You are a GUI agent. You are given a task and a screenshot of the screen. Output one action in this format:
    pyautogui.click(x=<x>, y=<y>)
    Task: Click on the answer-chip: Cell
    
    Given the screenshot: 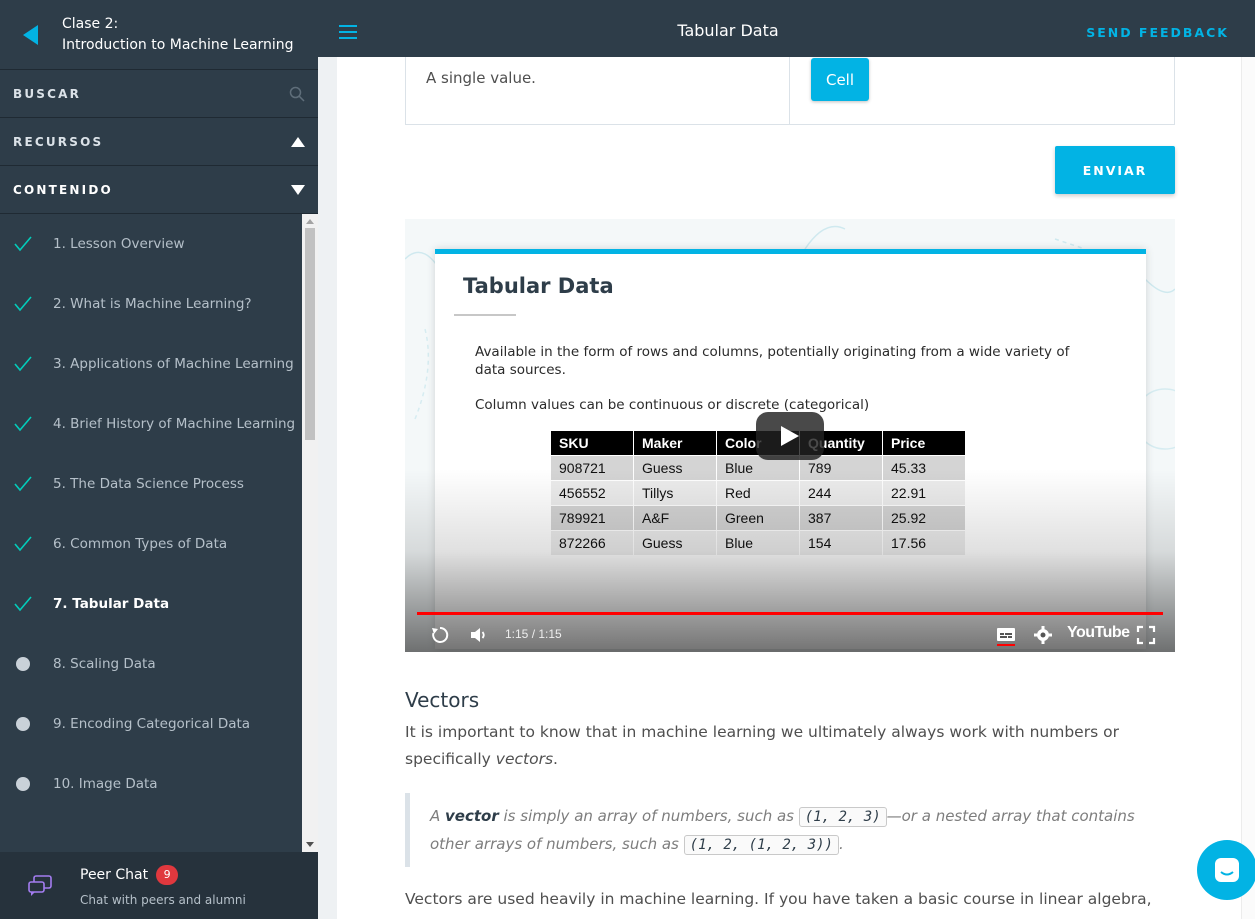 What is the action you would take?
    pyautogui.click(x=840, y=79)
    